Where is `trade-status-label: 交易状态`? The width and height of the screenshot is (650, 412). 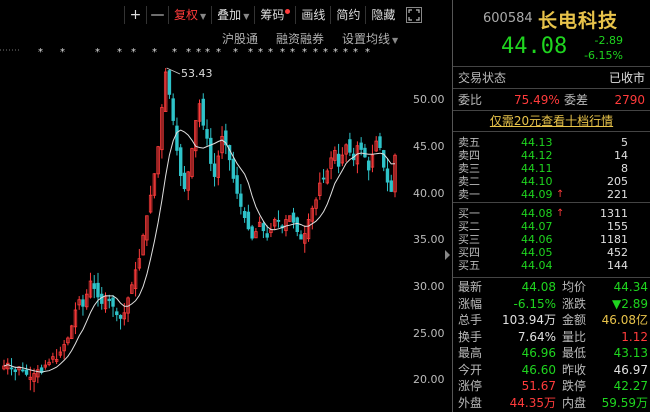
trade-status-label: 交易状态 is located at coordinates (482, 78).